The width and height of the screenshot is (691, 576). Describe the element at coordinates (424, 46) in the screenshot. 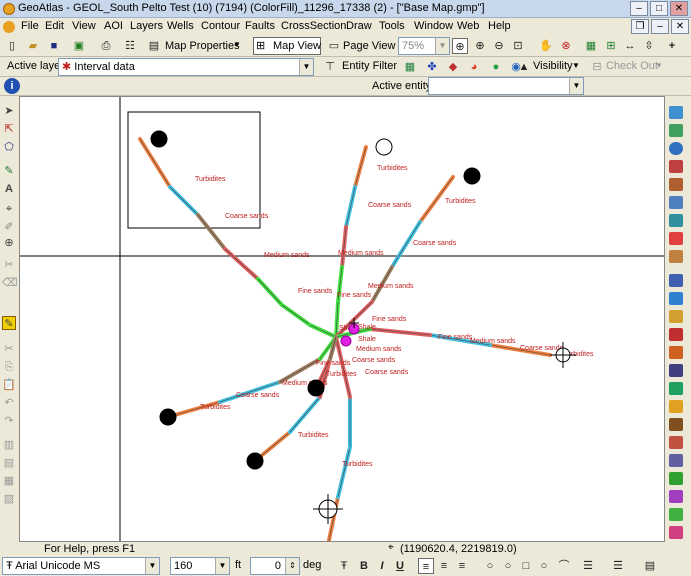

I see `zoom-combo: 75% ▼` at that location.